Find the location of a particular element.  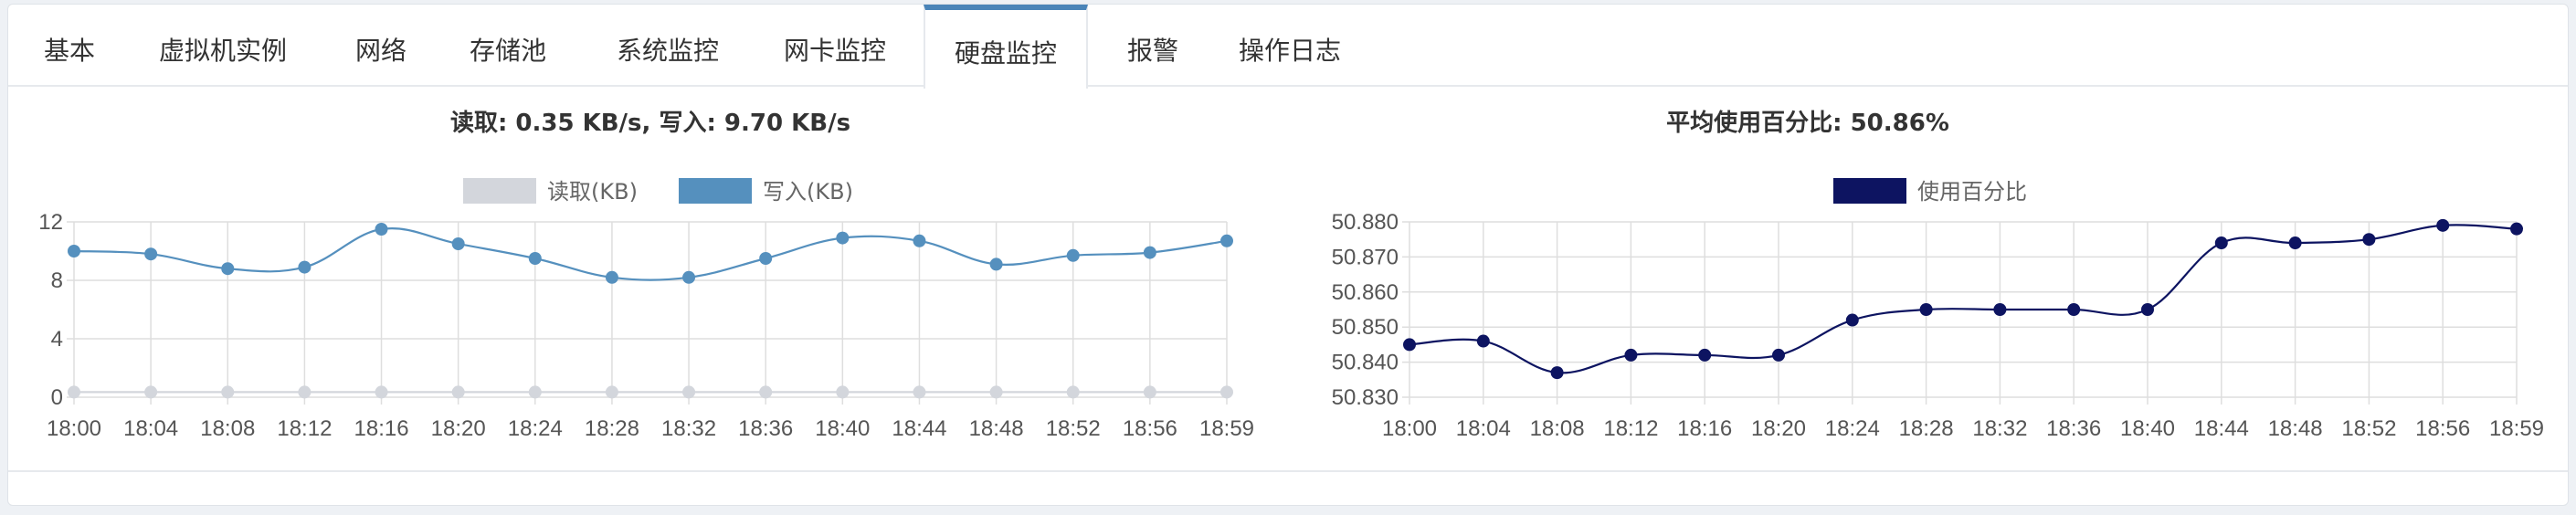

y-tick-label: 0 is located at coordinates (57, 397).